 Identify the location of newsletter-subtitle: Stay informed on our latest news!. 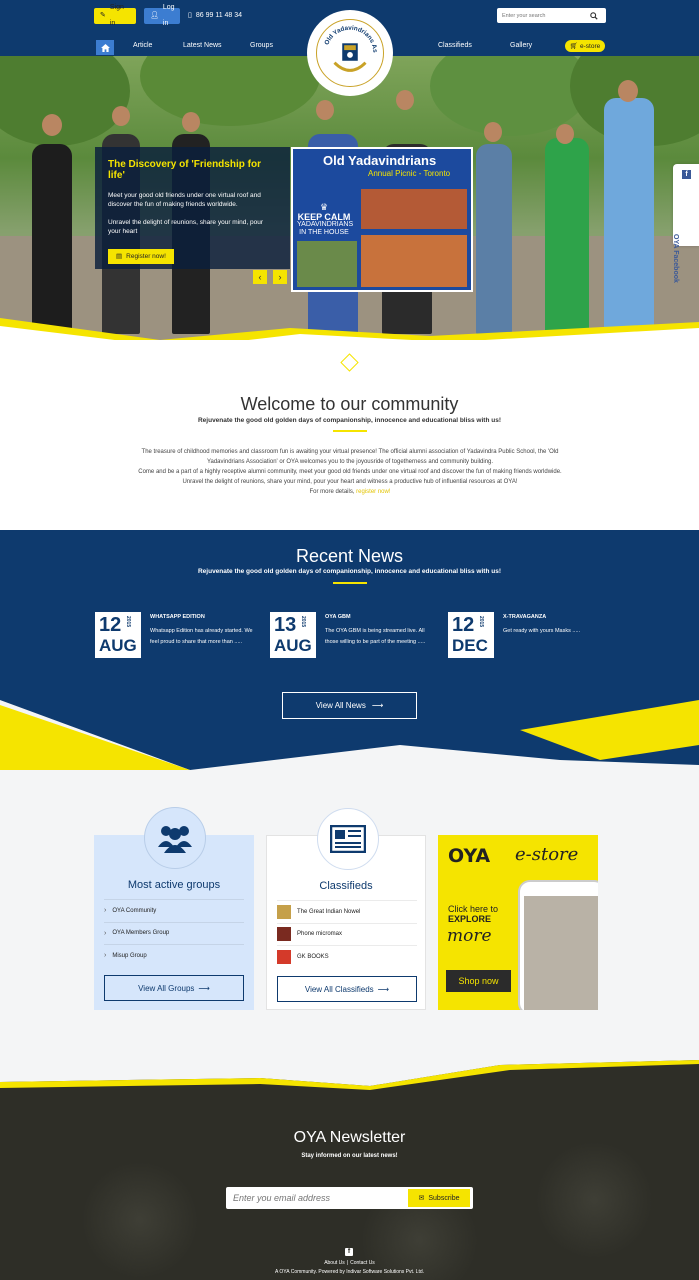
(349, 1156).